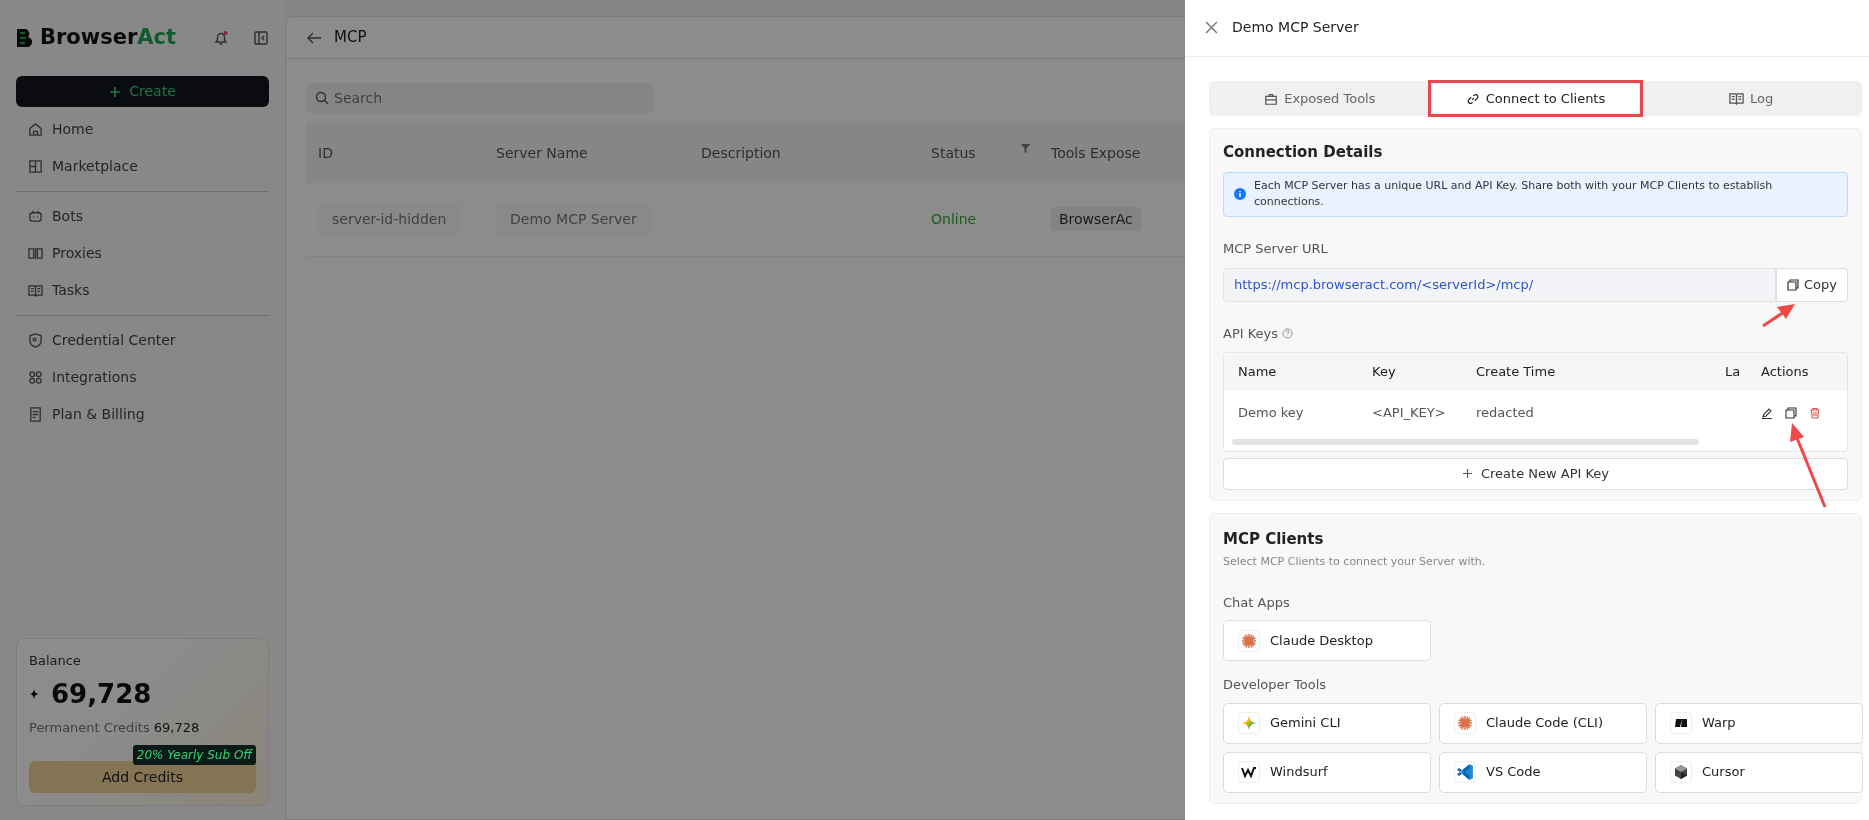 This screenshot has height=820, width=1869. Describe the element at coordinates (142, 414) in the screenshot. I see `sidebar-item: Plan & Billing` at that location.